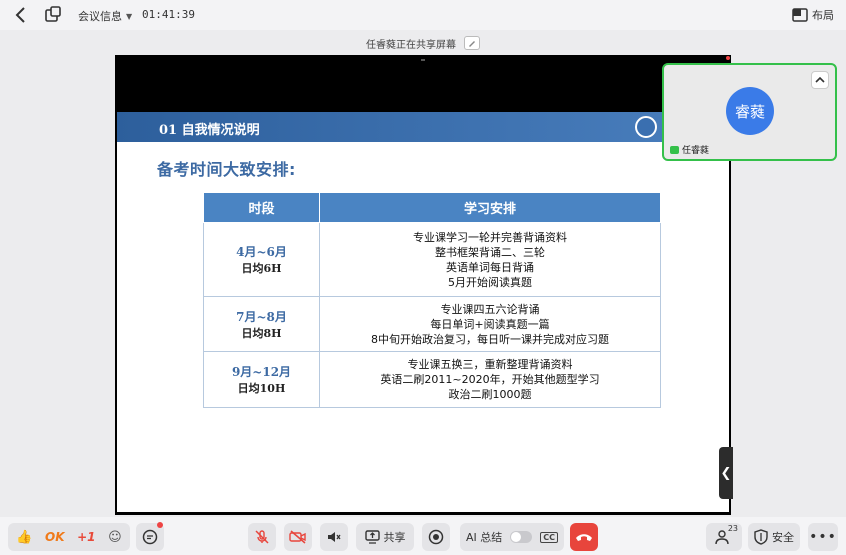 Image resolution: width=846 pixels, height=555 pixels. Describe the element at coordinates (724, 537) in the screenshot. I see `participants-button: 23` at that location.